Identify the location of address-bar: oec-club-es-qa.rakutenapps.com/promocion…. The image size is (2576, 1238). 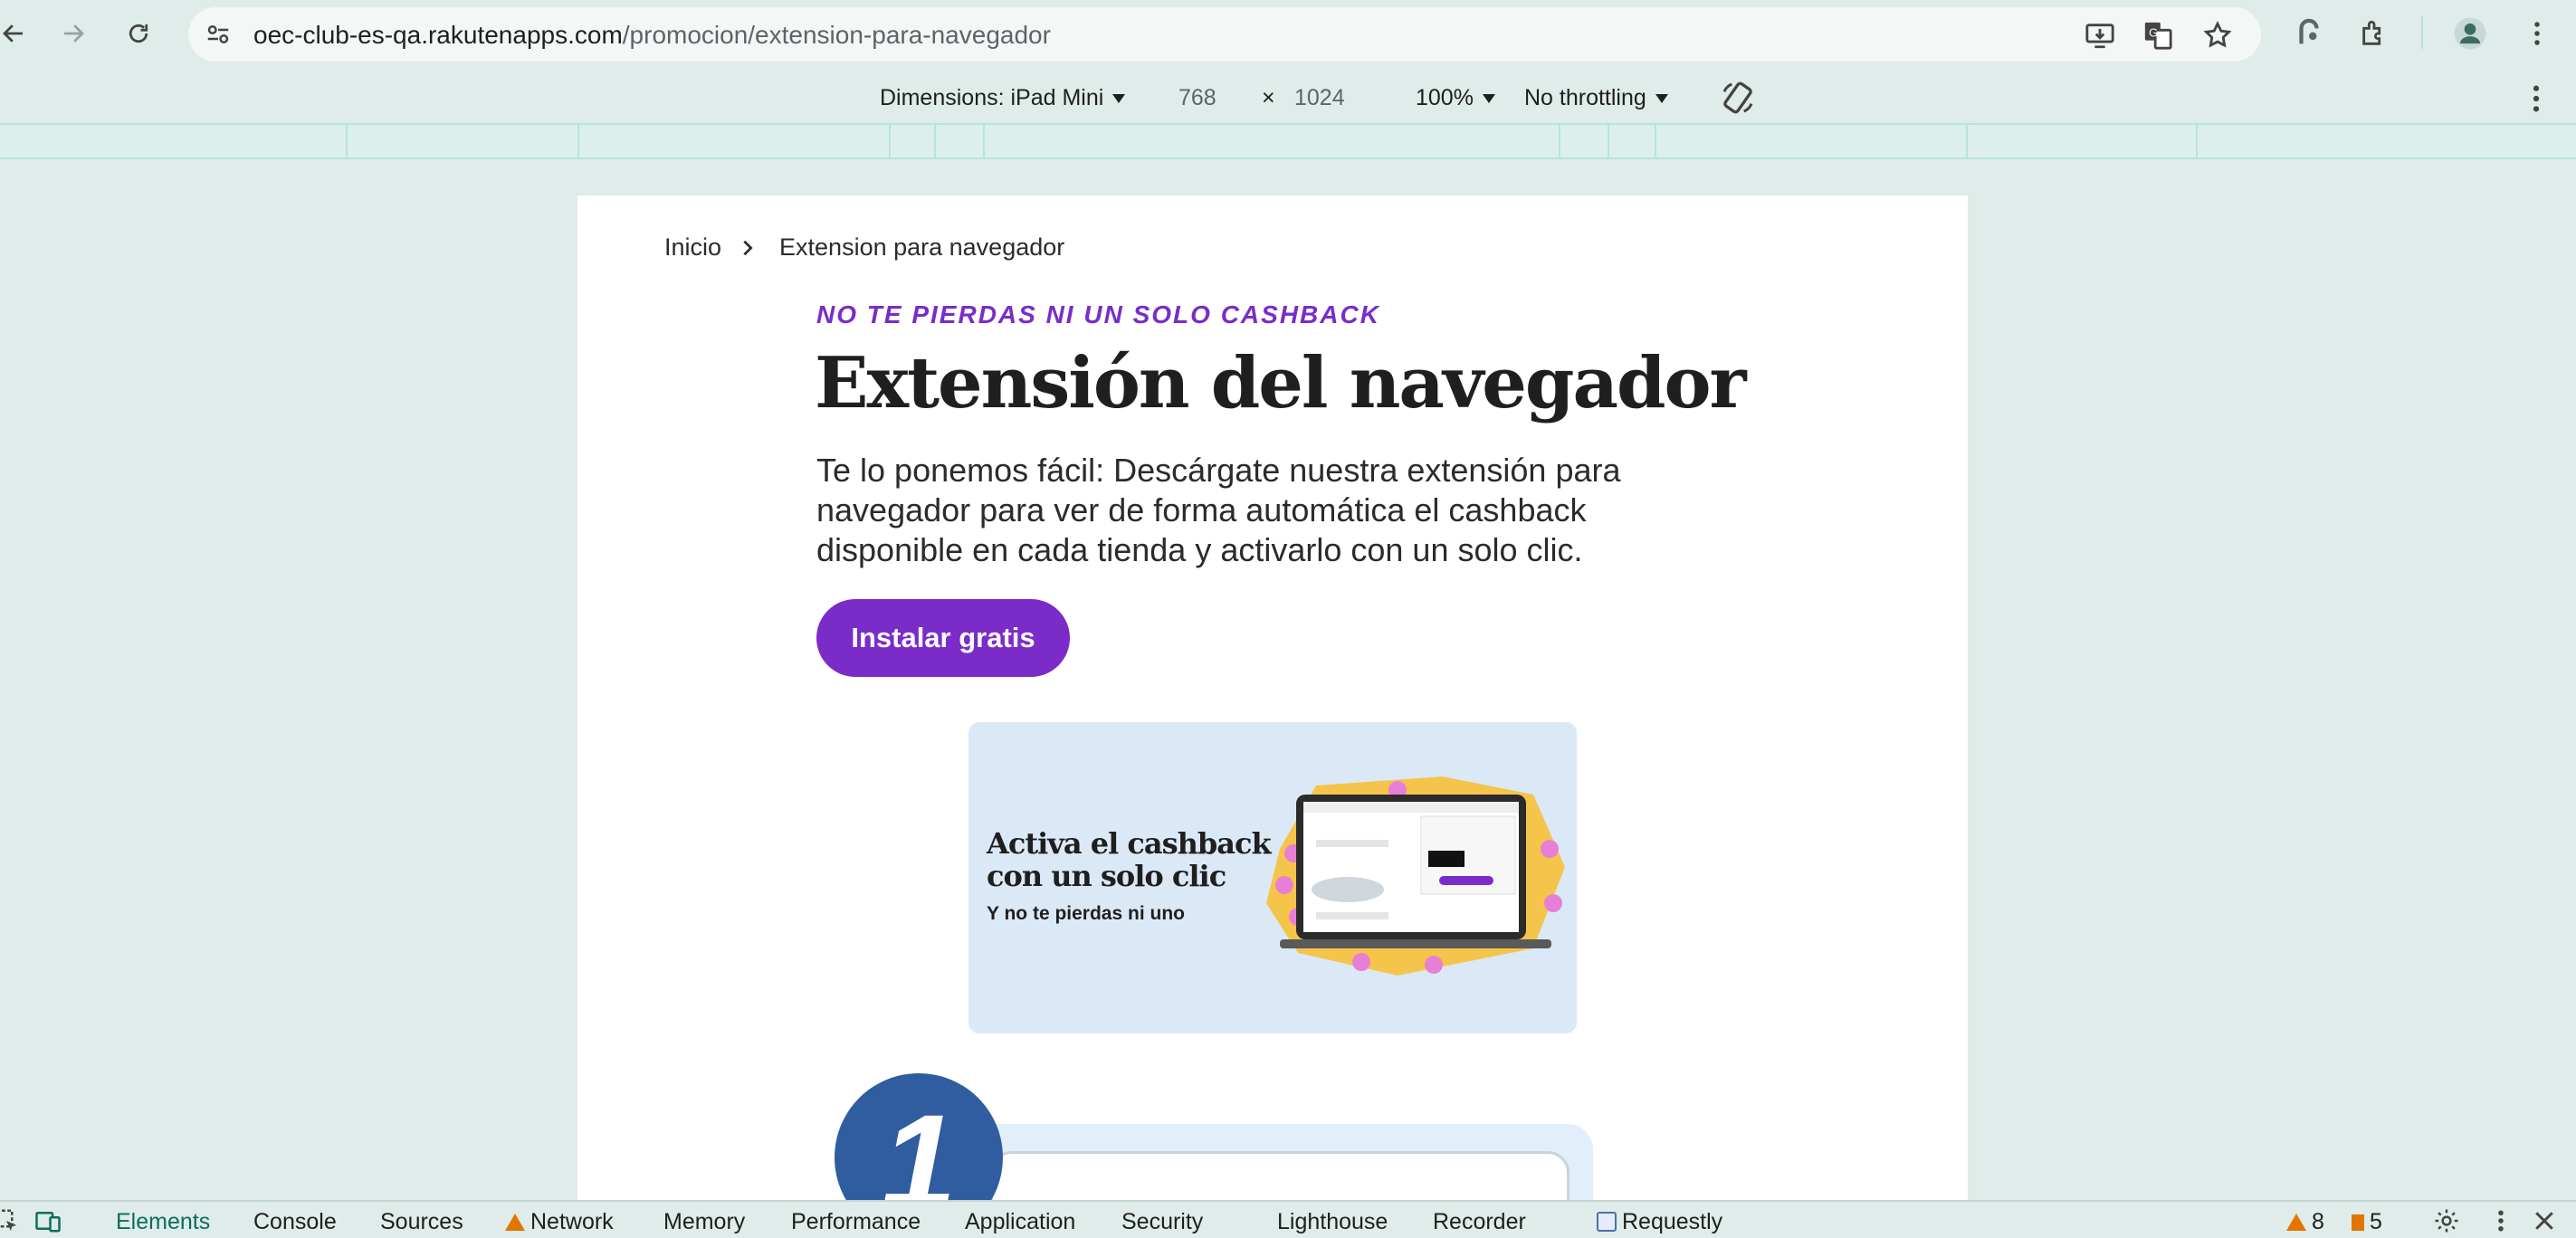
(1225, 34).